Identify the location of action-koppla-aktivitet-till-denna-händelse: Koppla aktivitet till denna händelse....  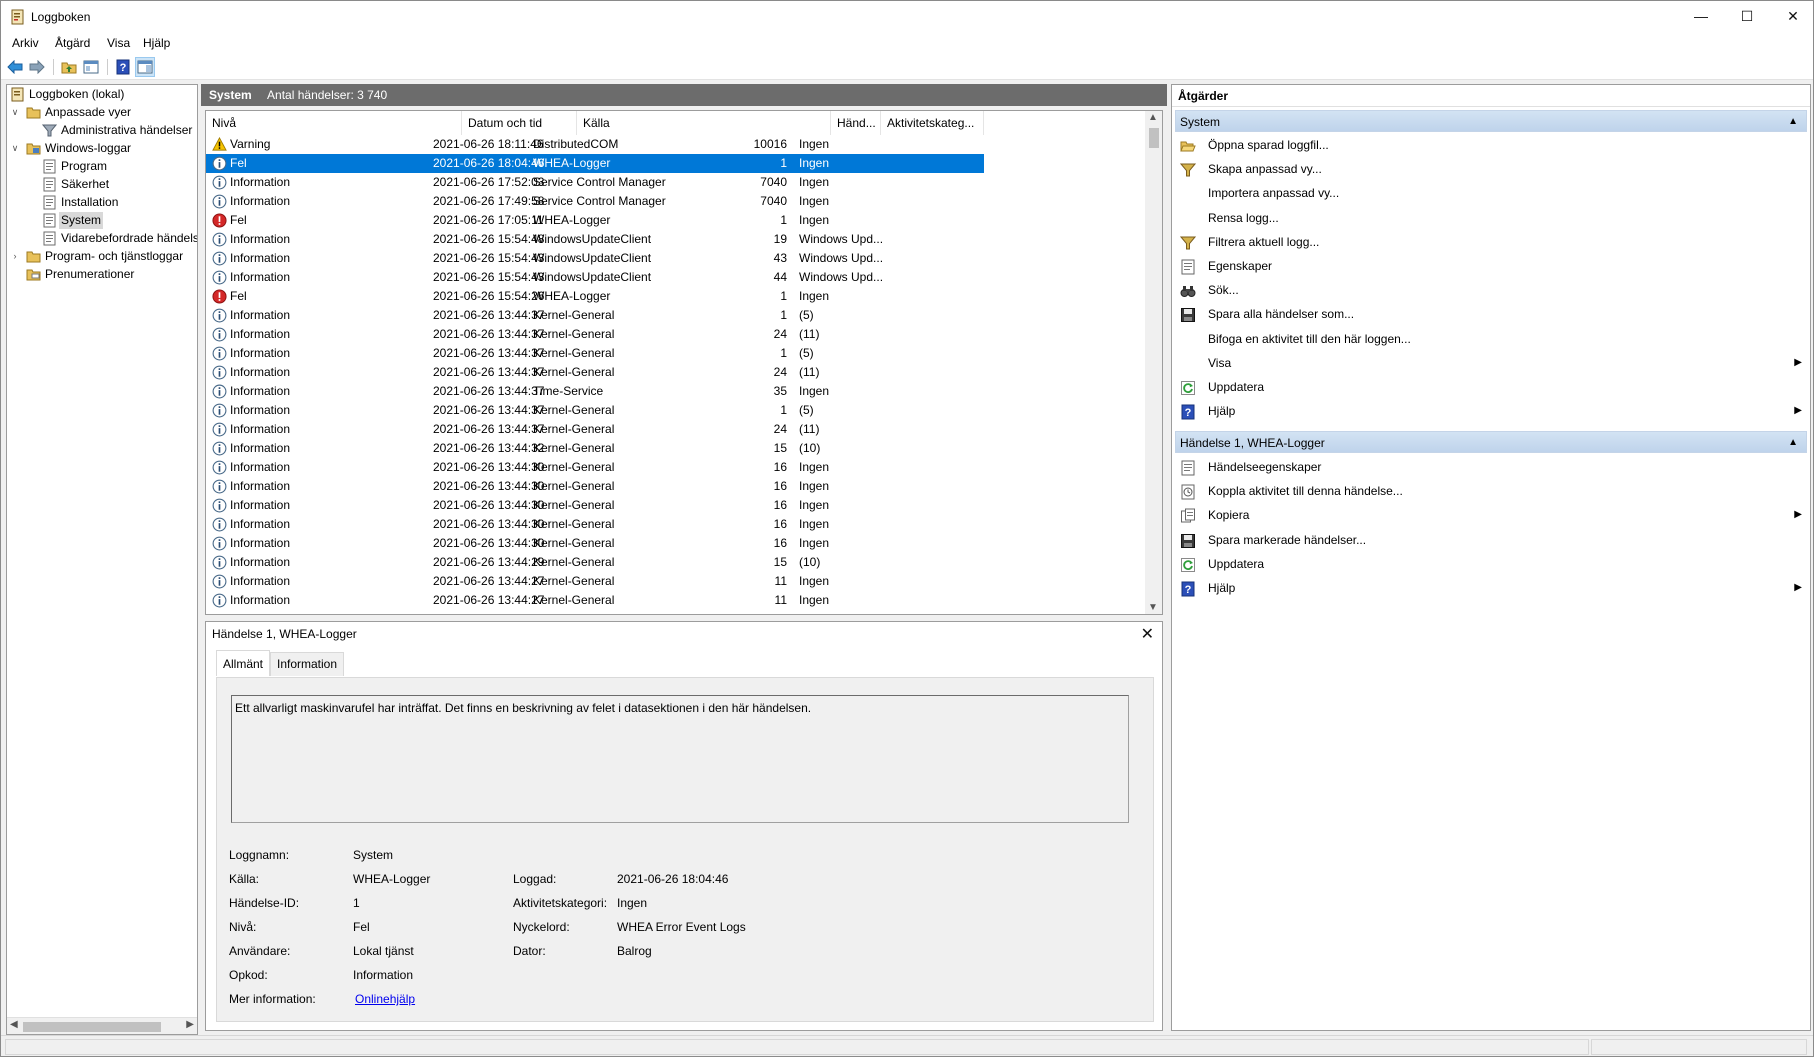
(1490, 491).